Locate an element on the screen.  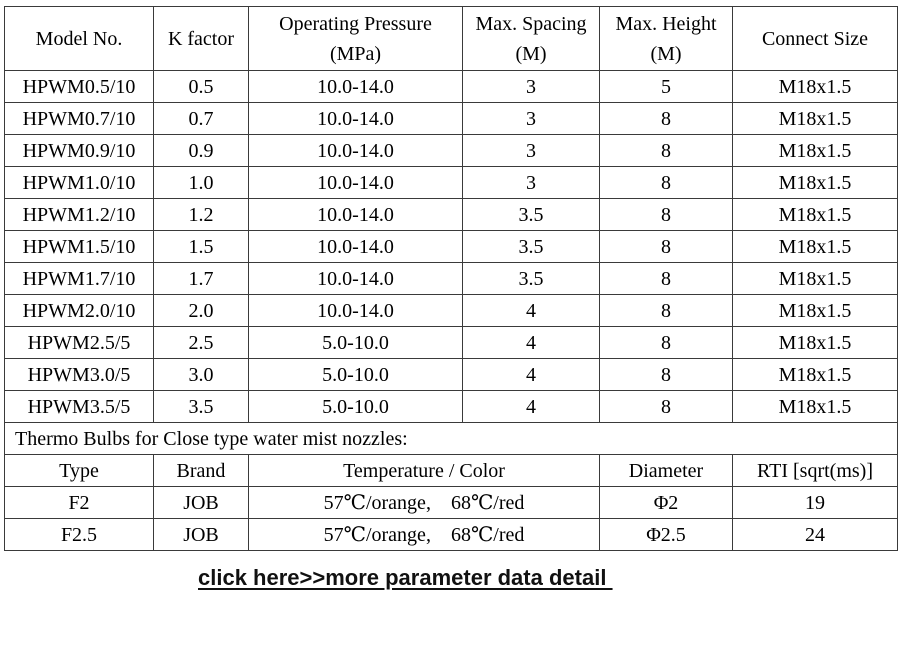
more-detail-link-container: click here>>more parameter data detail is located at coordinates (405, 578).